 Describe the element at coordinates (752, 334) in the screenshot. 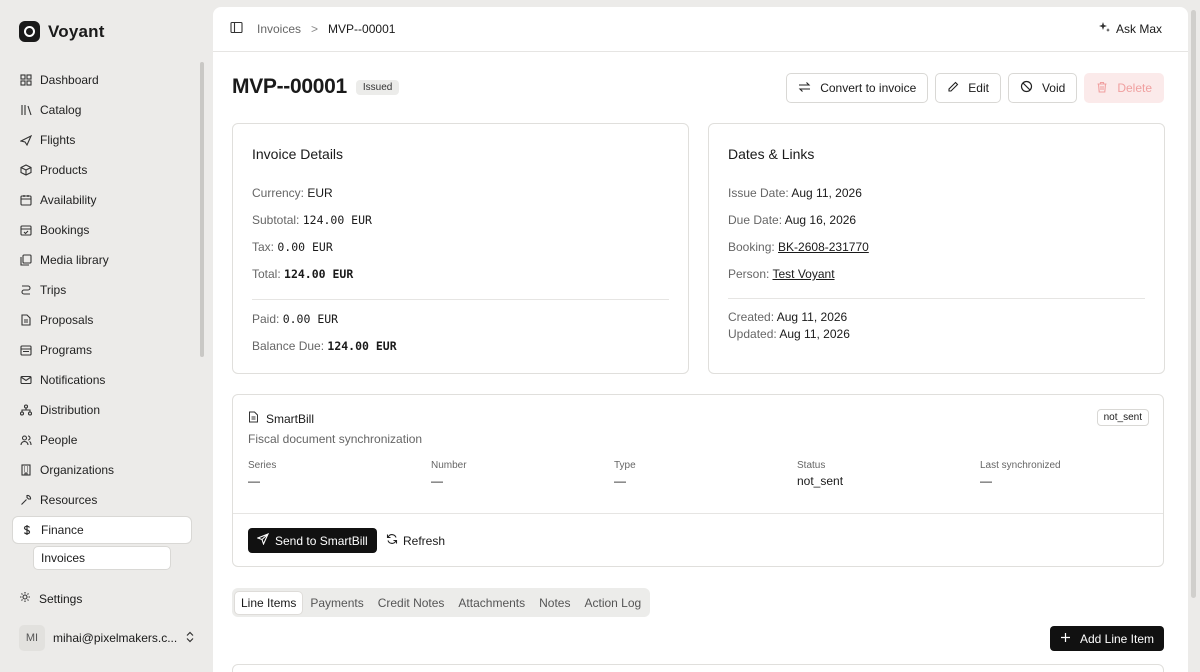

I see `updated-label: Updated:` at that location.